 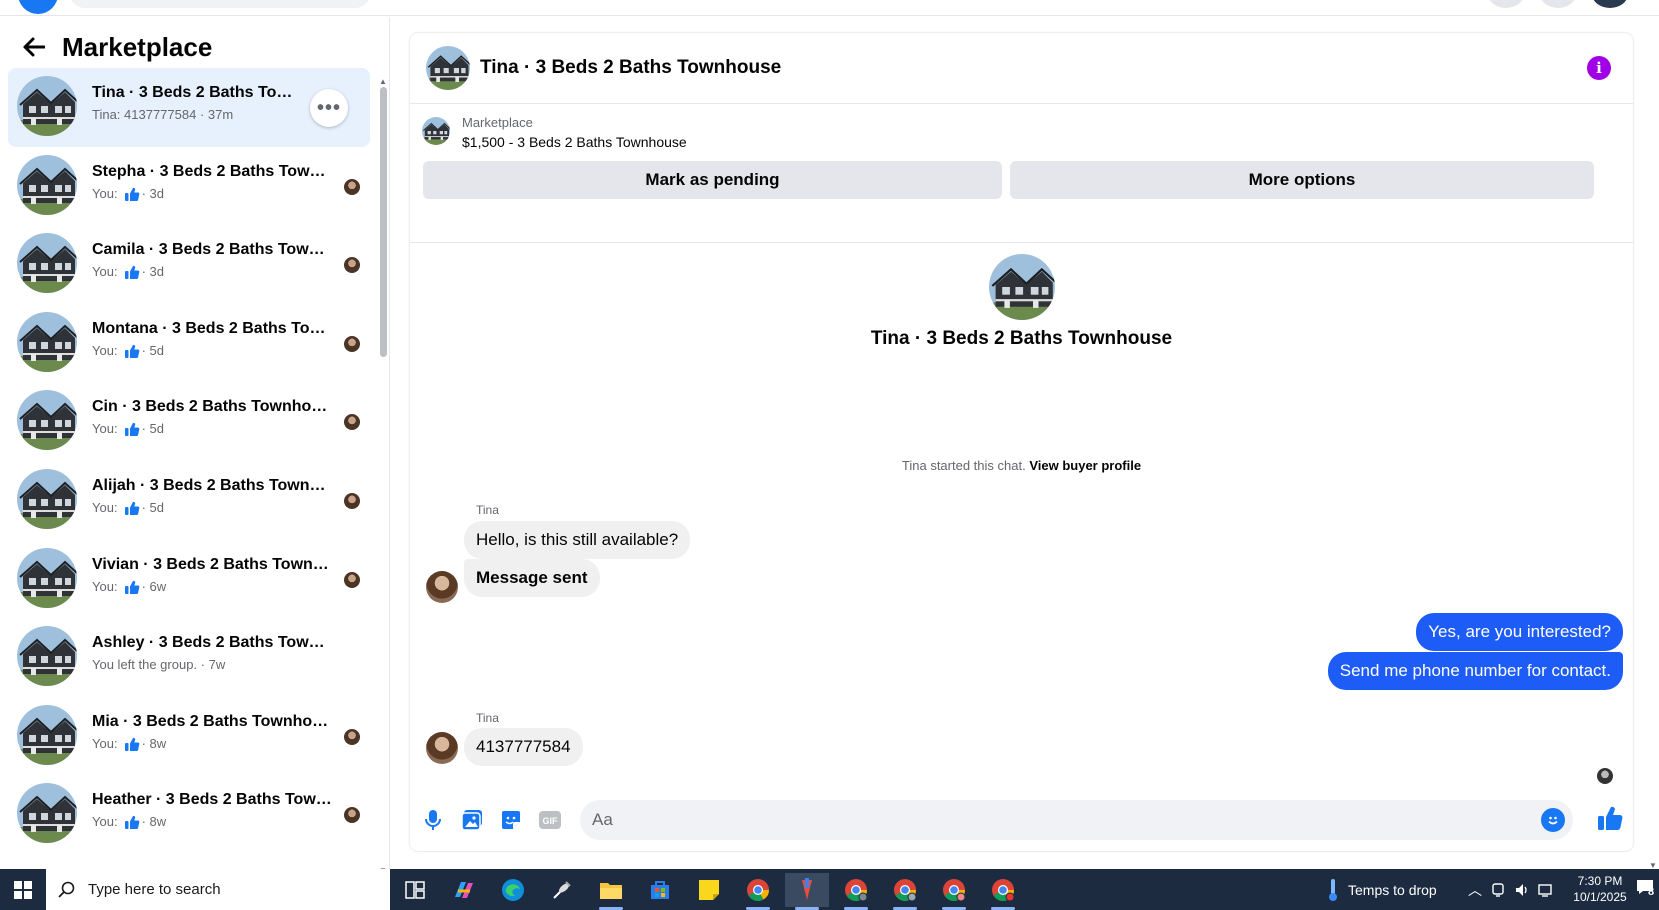 I want to click on conversation-name: Alijah · 3 Beds 2 Baths Townhouse, so click(x=212, y=485).